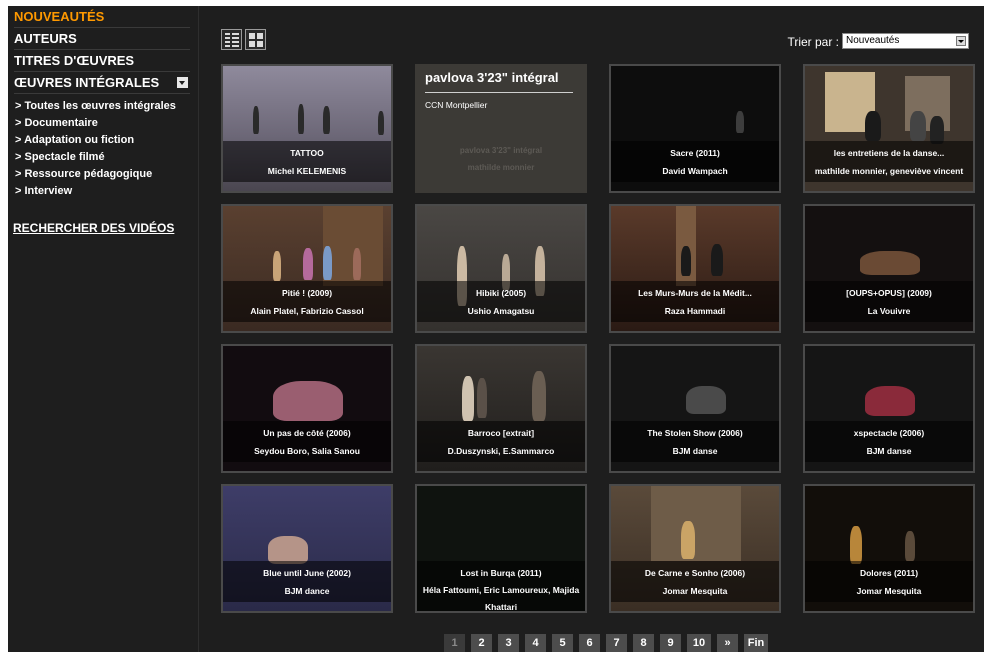 The image size is (984, 652). I want to click on sort-select: Nouveautés, so click(905, 41).